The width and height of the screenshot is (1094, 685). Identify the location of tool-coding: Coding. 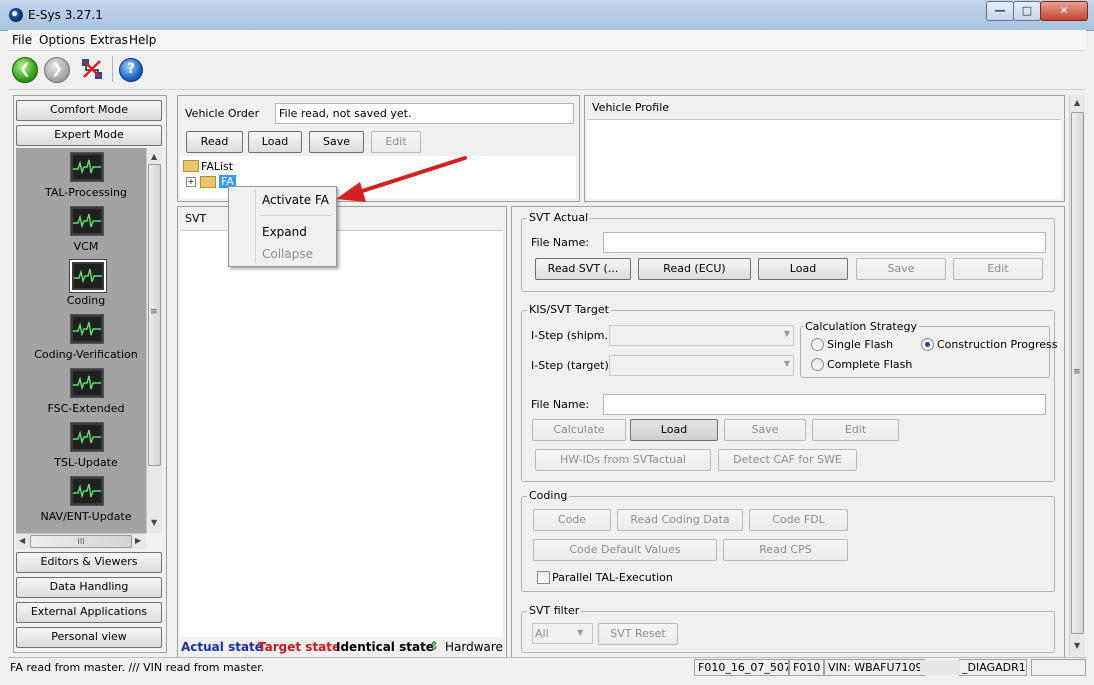
(81, 285).